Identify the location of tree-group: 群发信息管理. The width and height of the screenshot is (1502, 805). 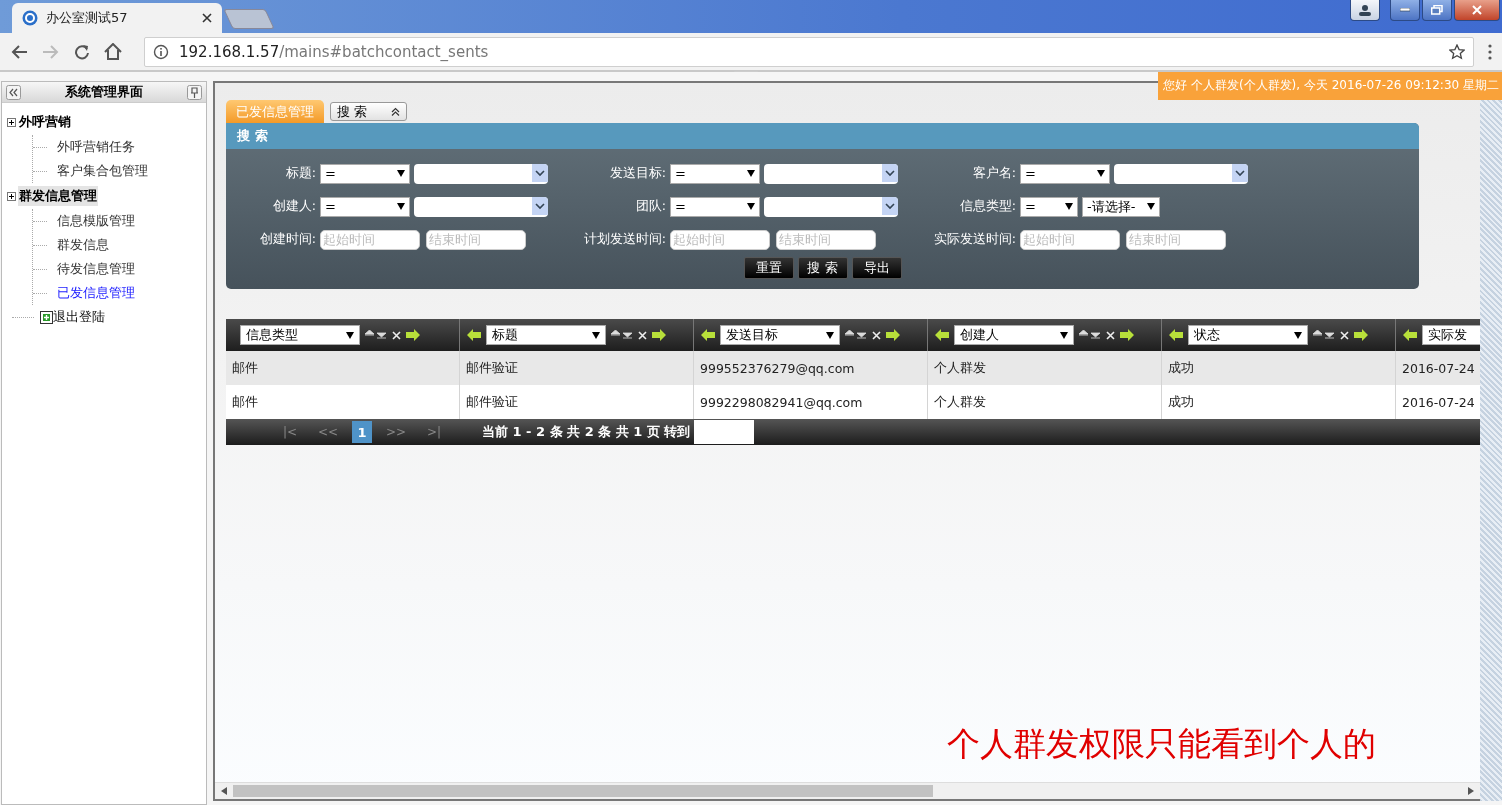
(58, 196).